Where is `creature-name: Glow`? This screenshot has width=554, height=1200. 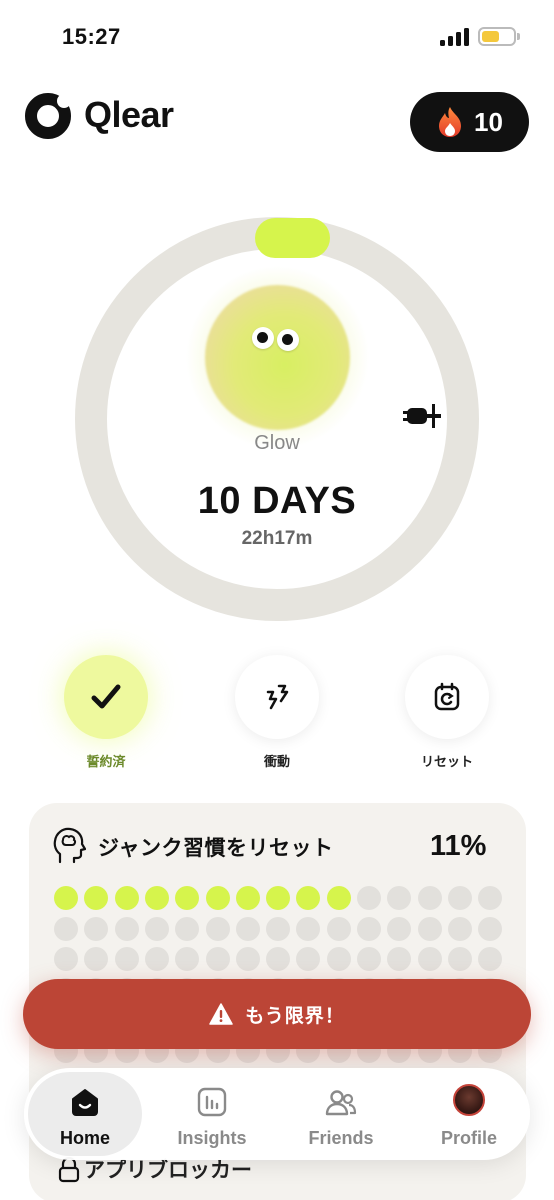 creature-name: Glow is located at coordinates (277, 443).